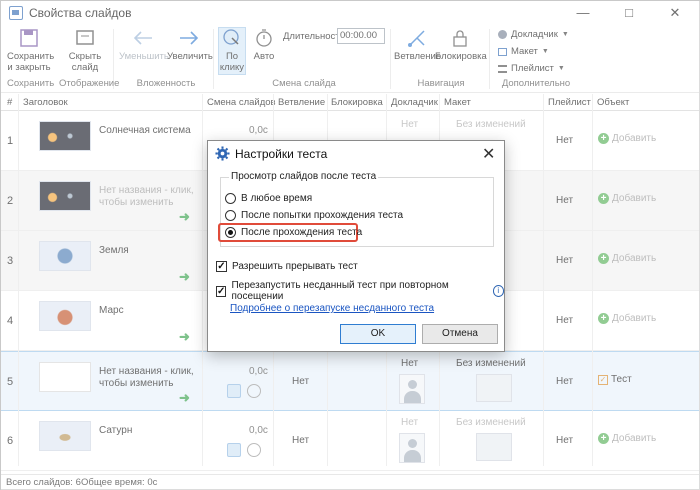 The width and height of the screenshot is (700, 490). I want to click on gear-icon, so click(222, 153).